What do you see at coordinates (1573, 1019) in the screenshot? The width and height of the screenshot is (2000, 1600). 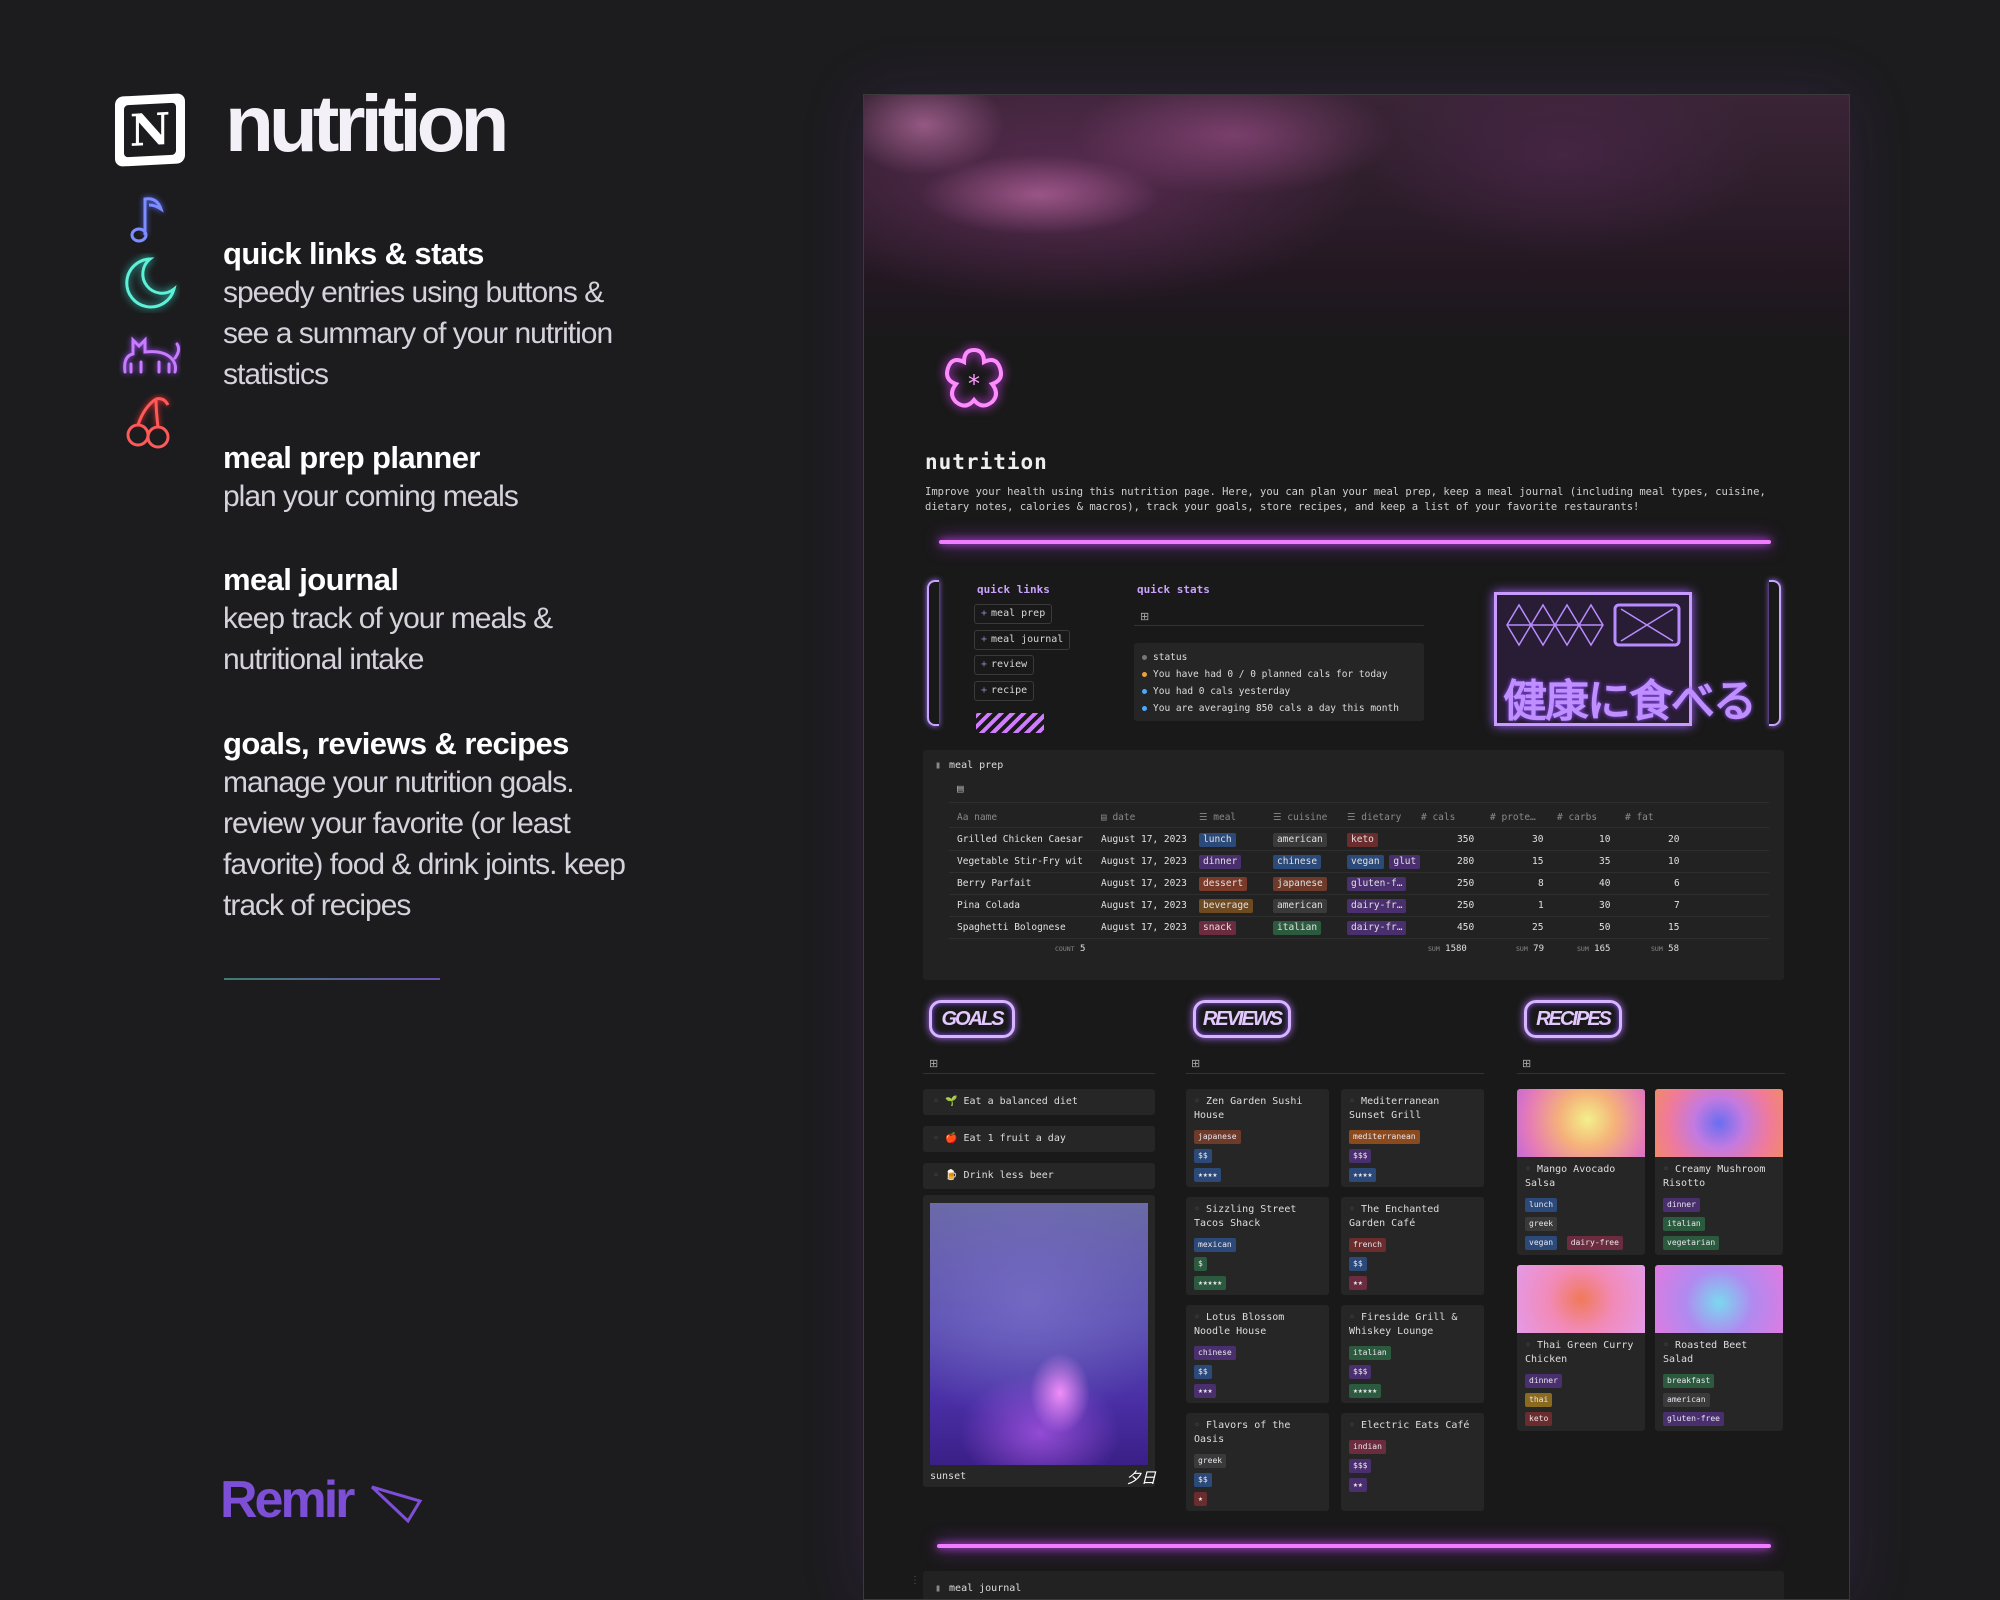 I see `recipes-label: RECIPES` at bounding box center [1573, 1019].